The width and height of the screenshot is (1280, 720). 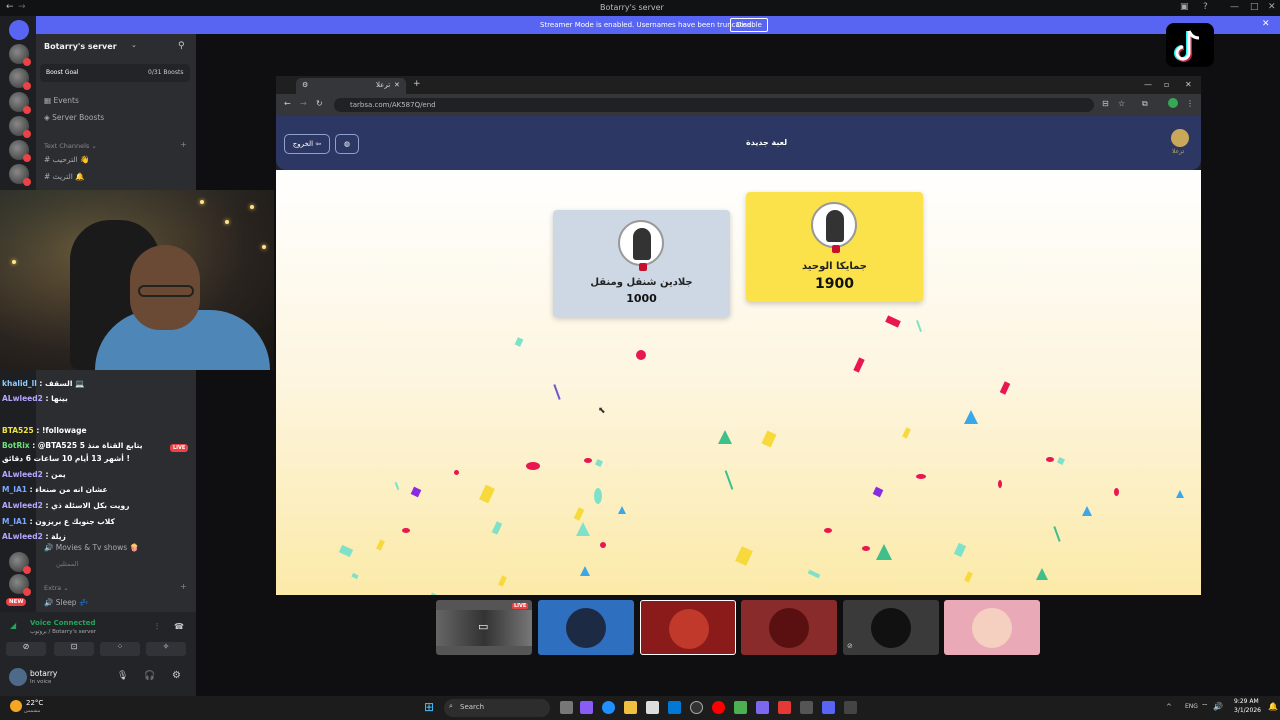 What do you see at coordinates (1247, 710) in the screenshot?
I see `clock-date: 3/1/2026` at bounding box center [1247, 710].